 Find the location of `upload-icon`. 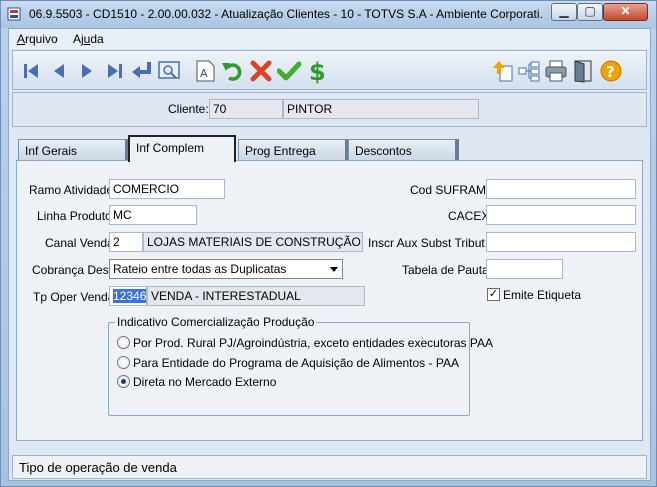

upload-icon is located at coordinates (503, 71).